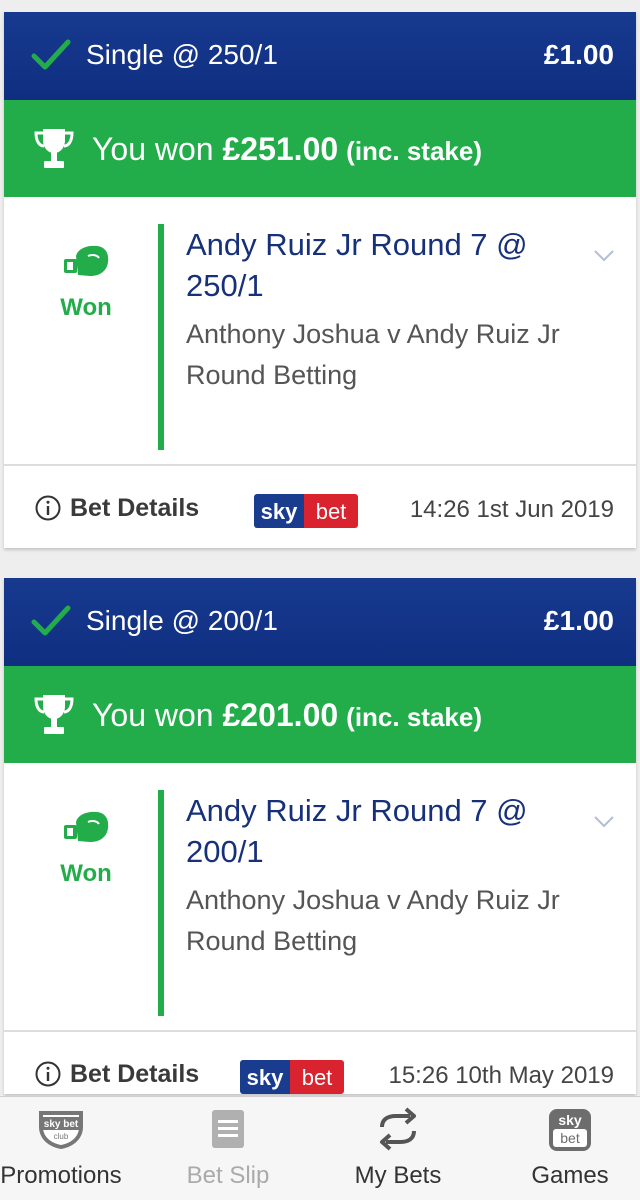 Image resolution: width=640 pixels, height=1200 pixels. What do you see at coordinates (228, 1175) in the screenshot?
I see `nav-label: Bet Slip` at bounding box center [228, 1175].